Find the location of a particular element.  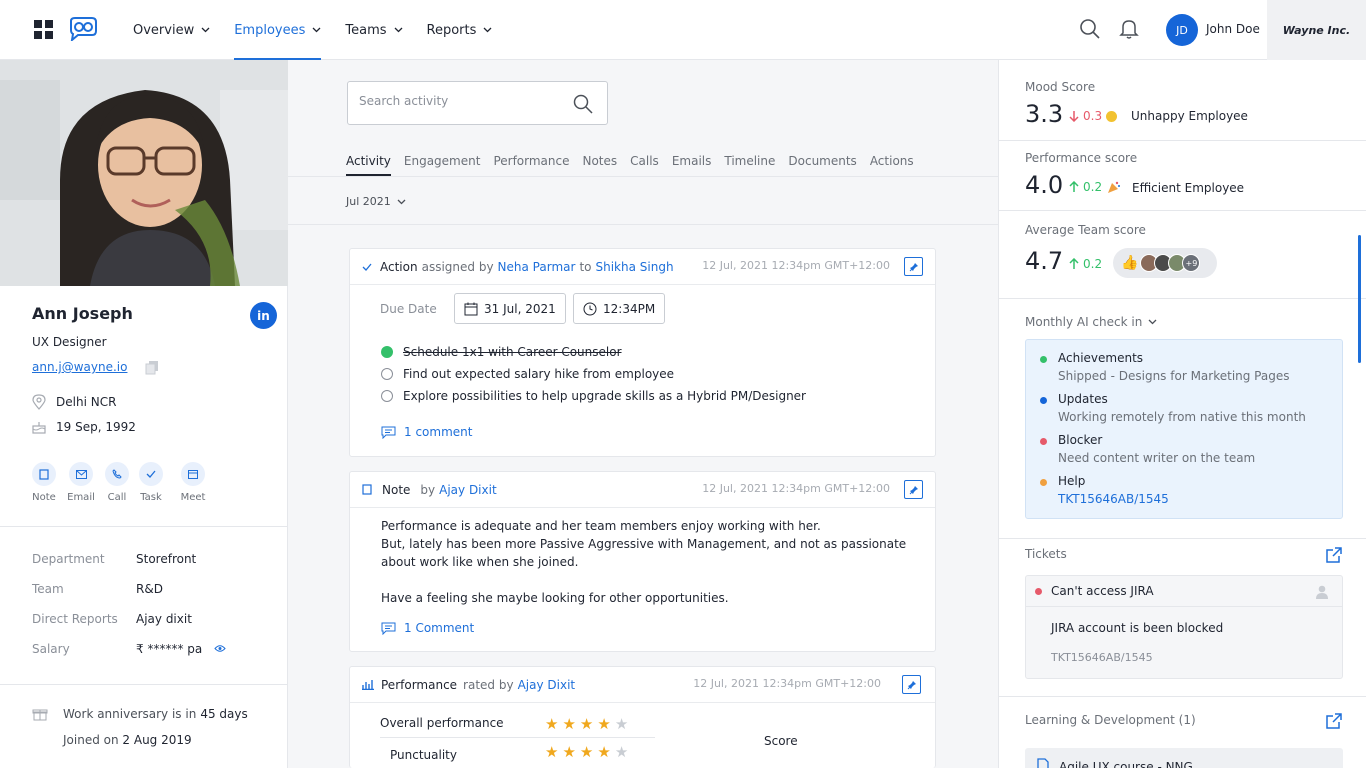

due-date-label: Due Date is located at coordinates (408, 309).